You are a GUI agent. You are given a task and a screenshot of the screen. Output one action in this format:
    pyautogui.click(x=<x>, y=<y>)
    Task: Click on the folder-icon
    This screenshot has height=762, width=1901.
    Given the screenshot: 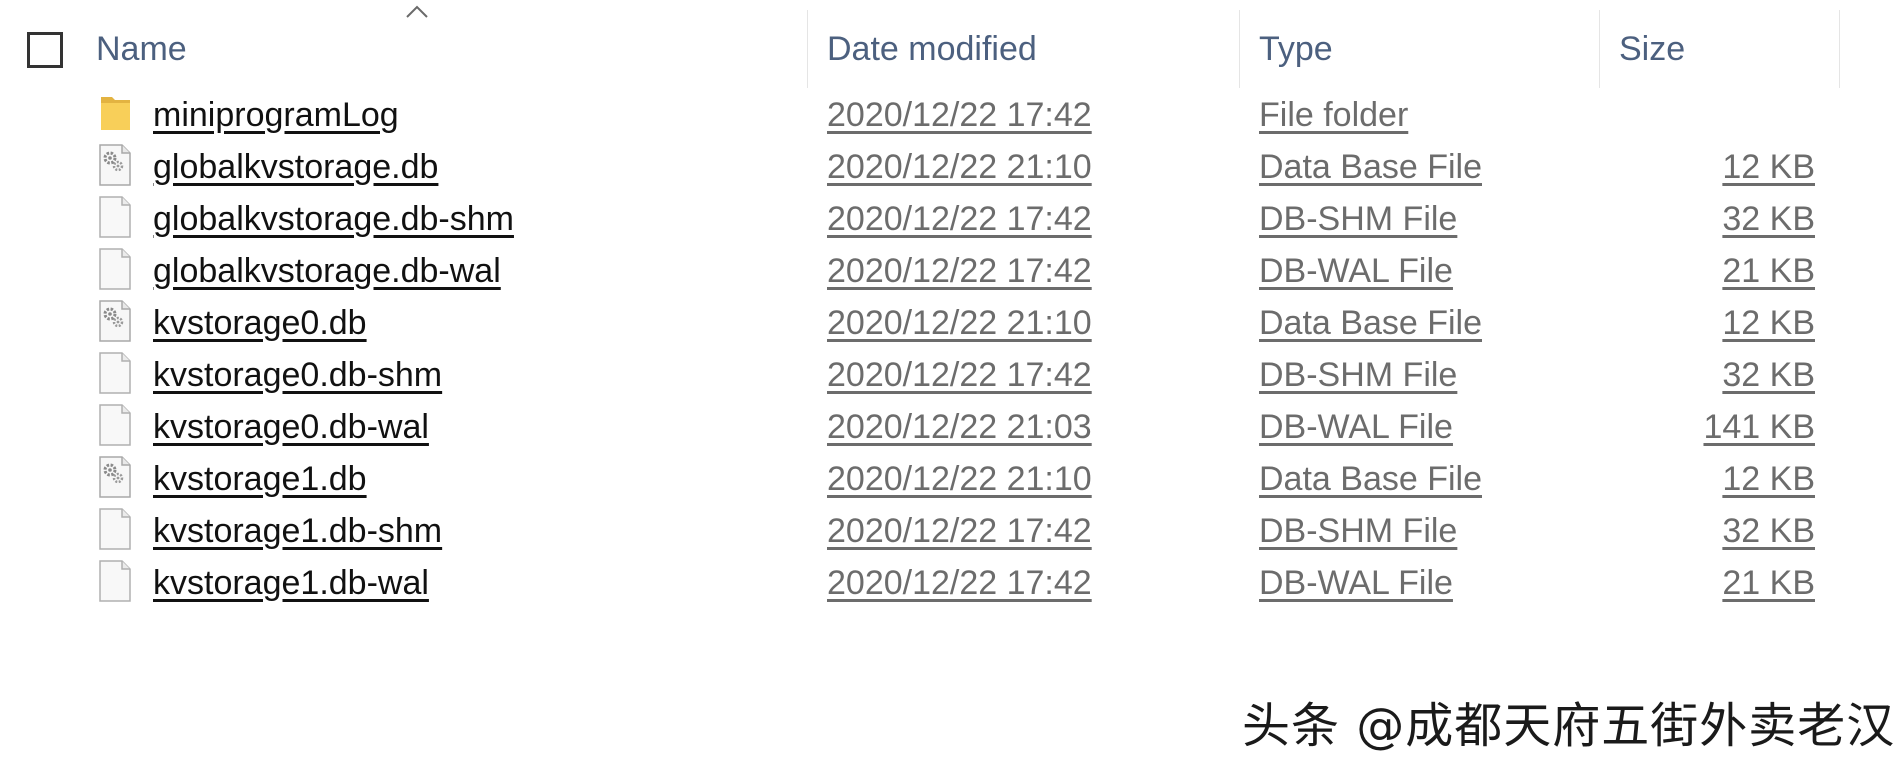 What is the action you would take?
    pyautogui.click(x=115, y=113)
    